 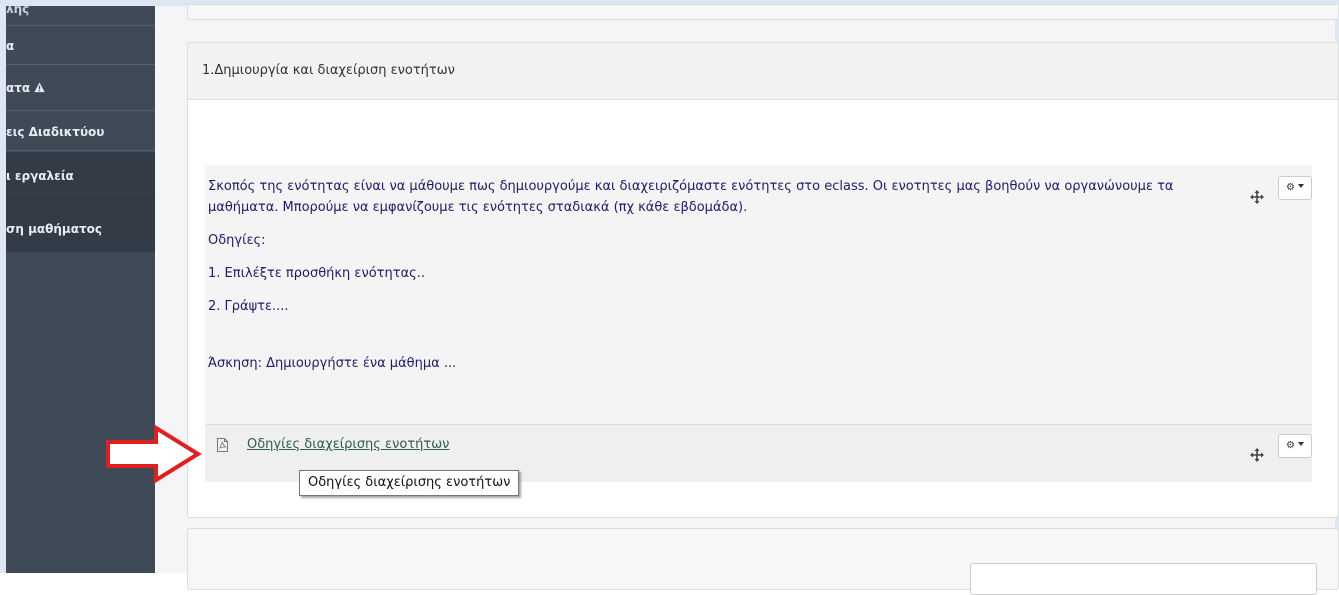 I want to click on red-arrow-annotation, so click(x=154, y=454).